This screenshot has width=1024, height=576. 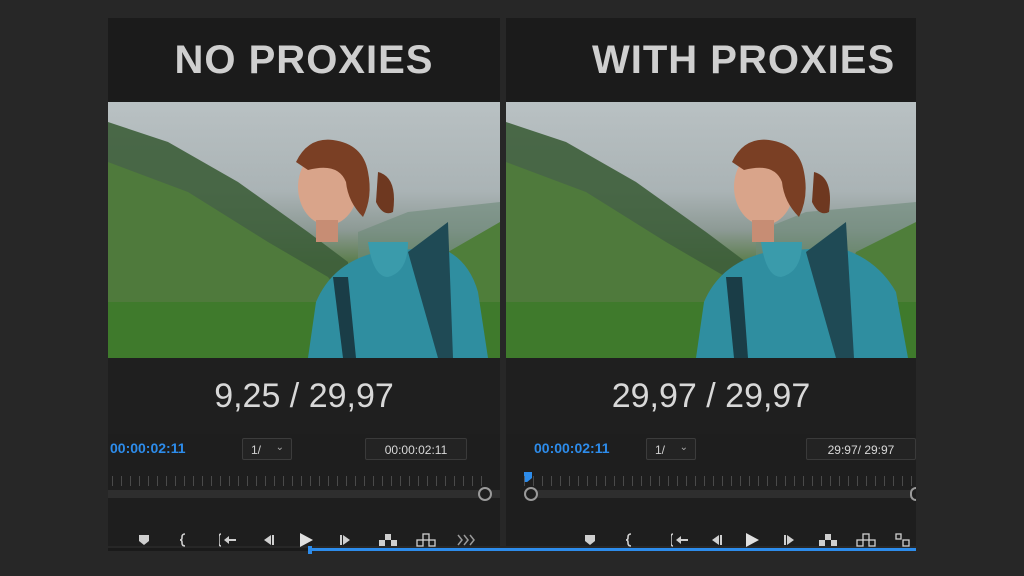 What do you see at coordinates (416, 449) in the screenshot?
I see `duration-timecode: 00:00:02:11` at bounding box center [416, 449].